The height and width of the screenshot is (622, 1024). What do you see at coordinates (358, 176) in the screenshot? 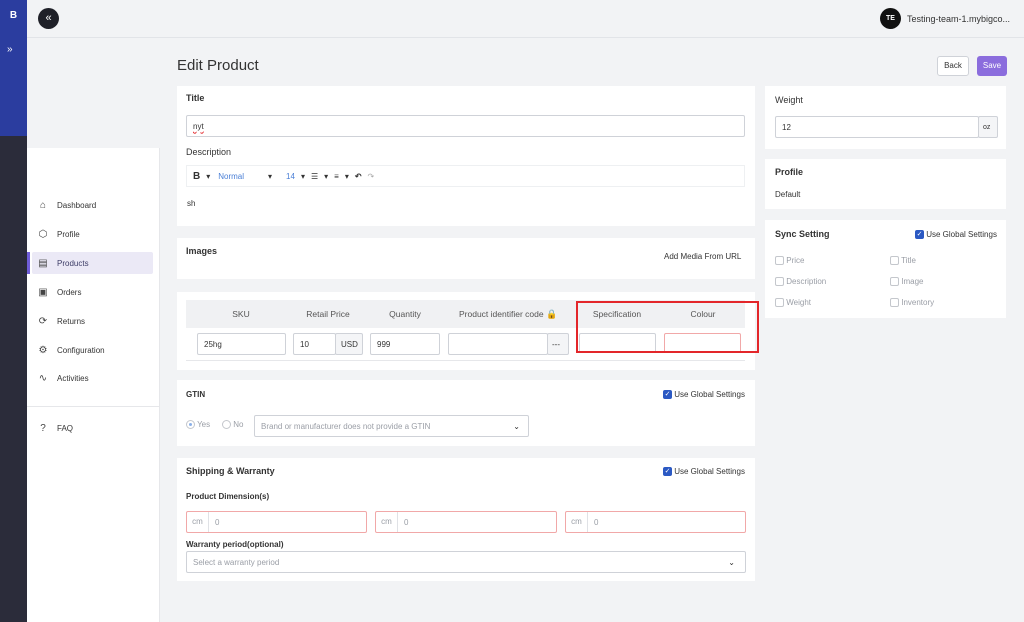
I see `undo-icon: ↶` at bounding box center [358, 176].